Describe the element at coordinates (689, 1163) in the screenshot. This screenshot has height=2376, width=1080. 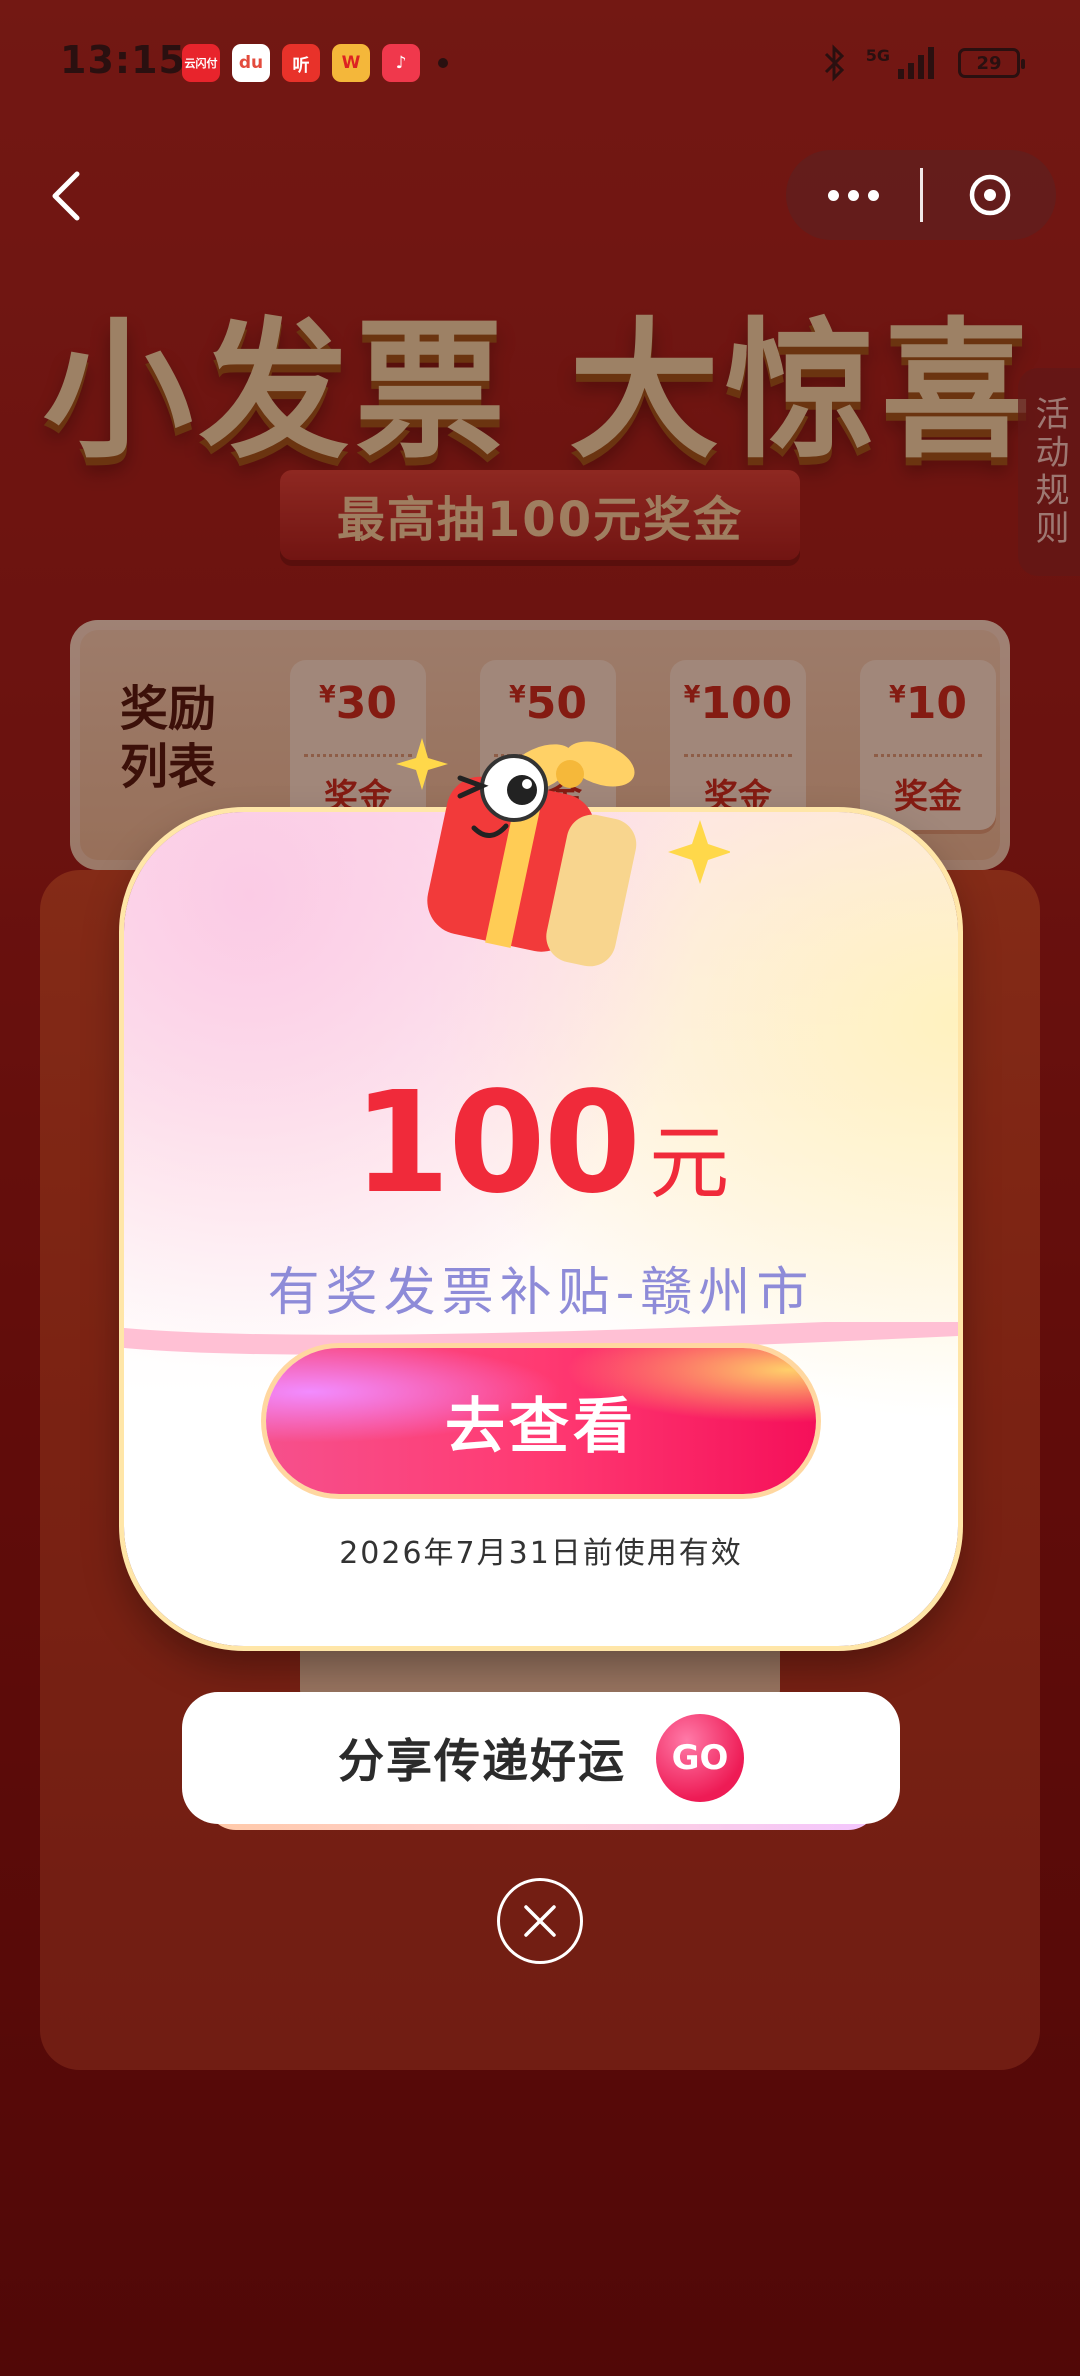
I see `prize-amount-unit: 元` at that location.